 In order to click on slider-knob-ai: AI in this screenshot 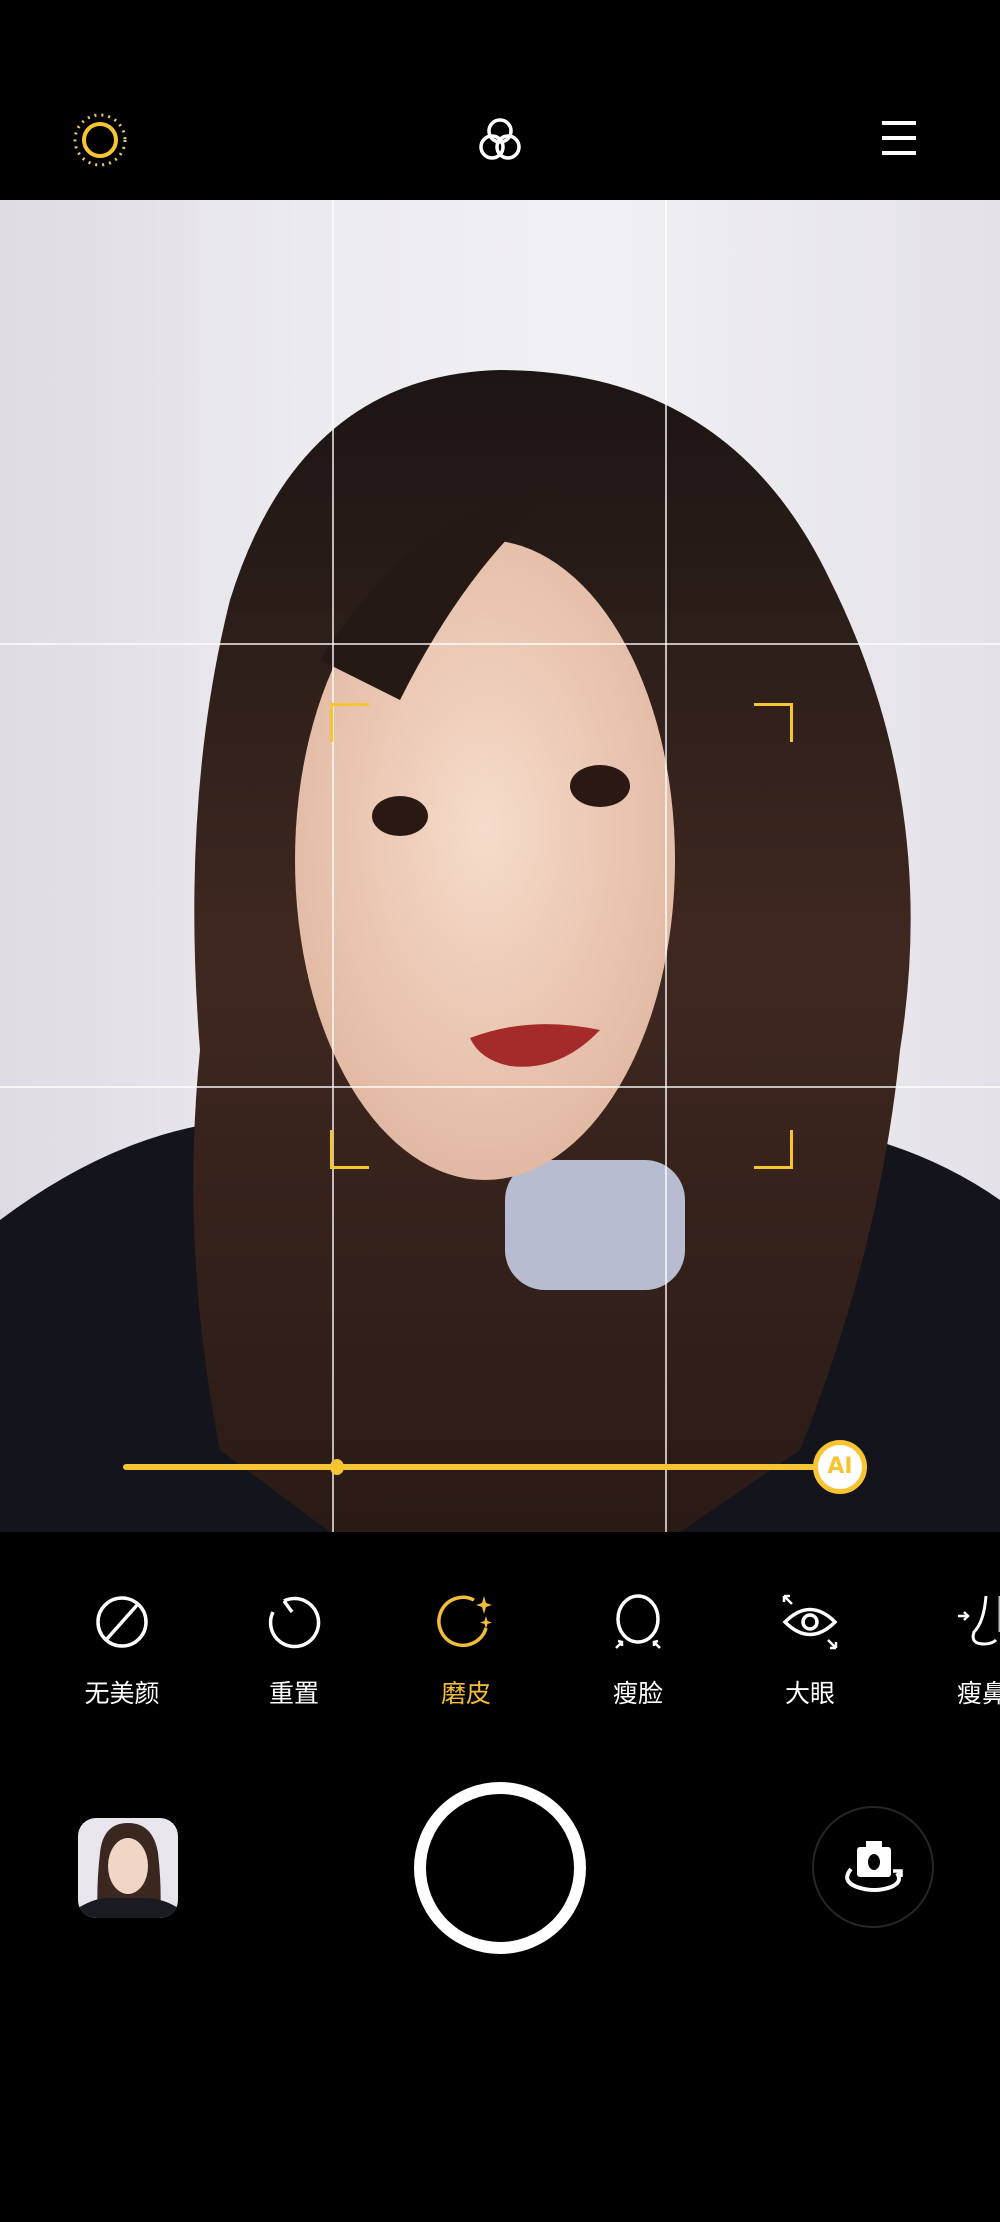, I will do `click(840, 1467)`.